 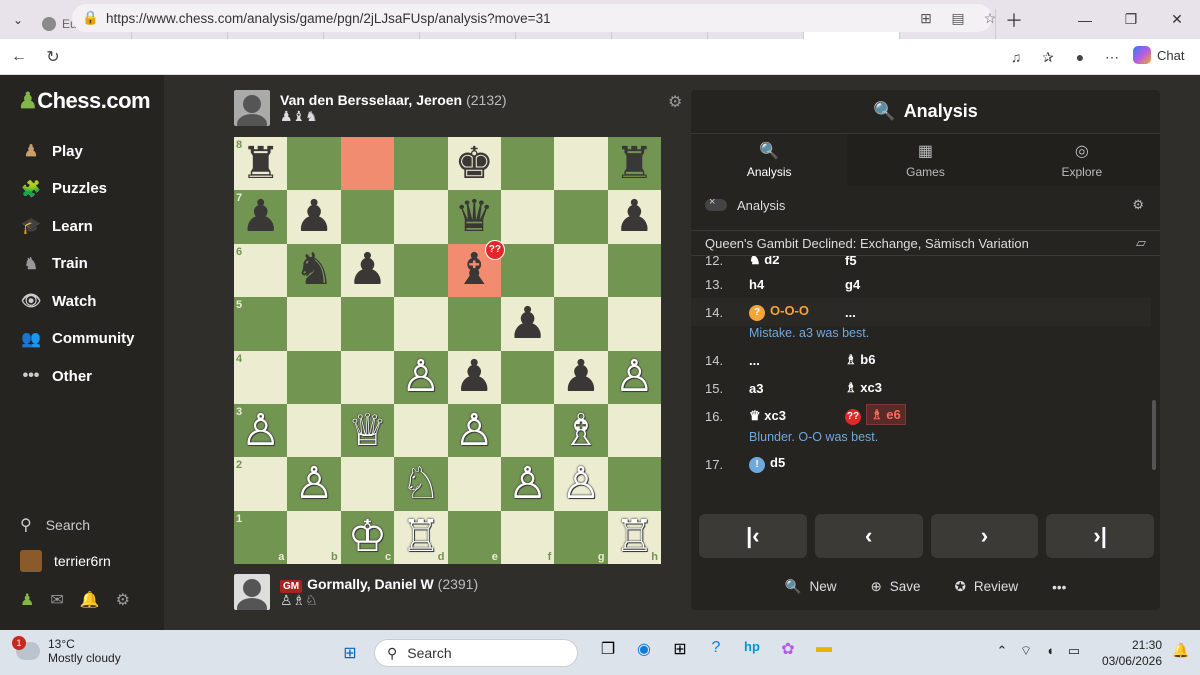 I want to click on bottom-player-name: Gormally, Daniel W, so click(x=370, y=584).